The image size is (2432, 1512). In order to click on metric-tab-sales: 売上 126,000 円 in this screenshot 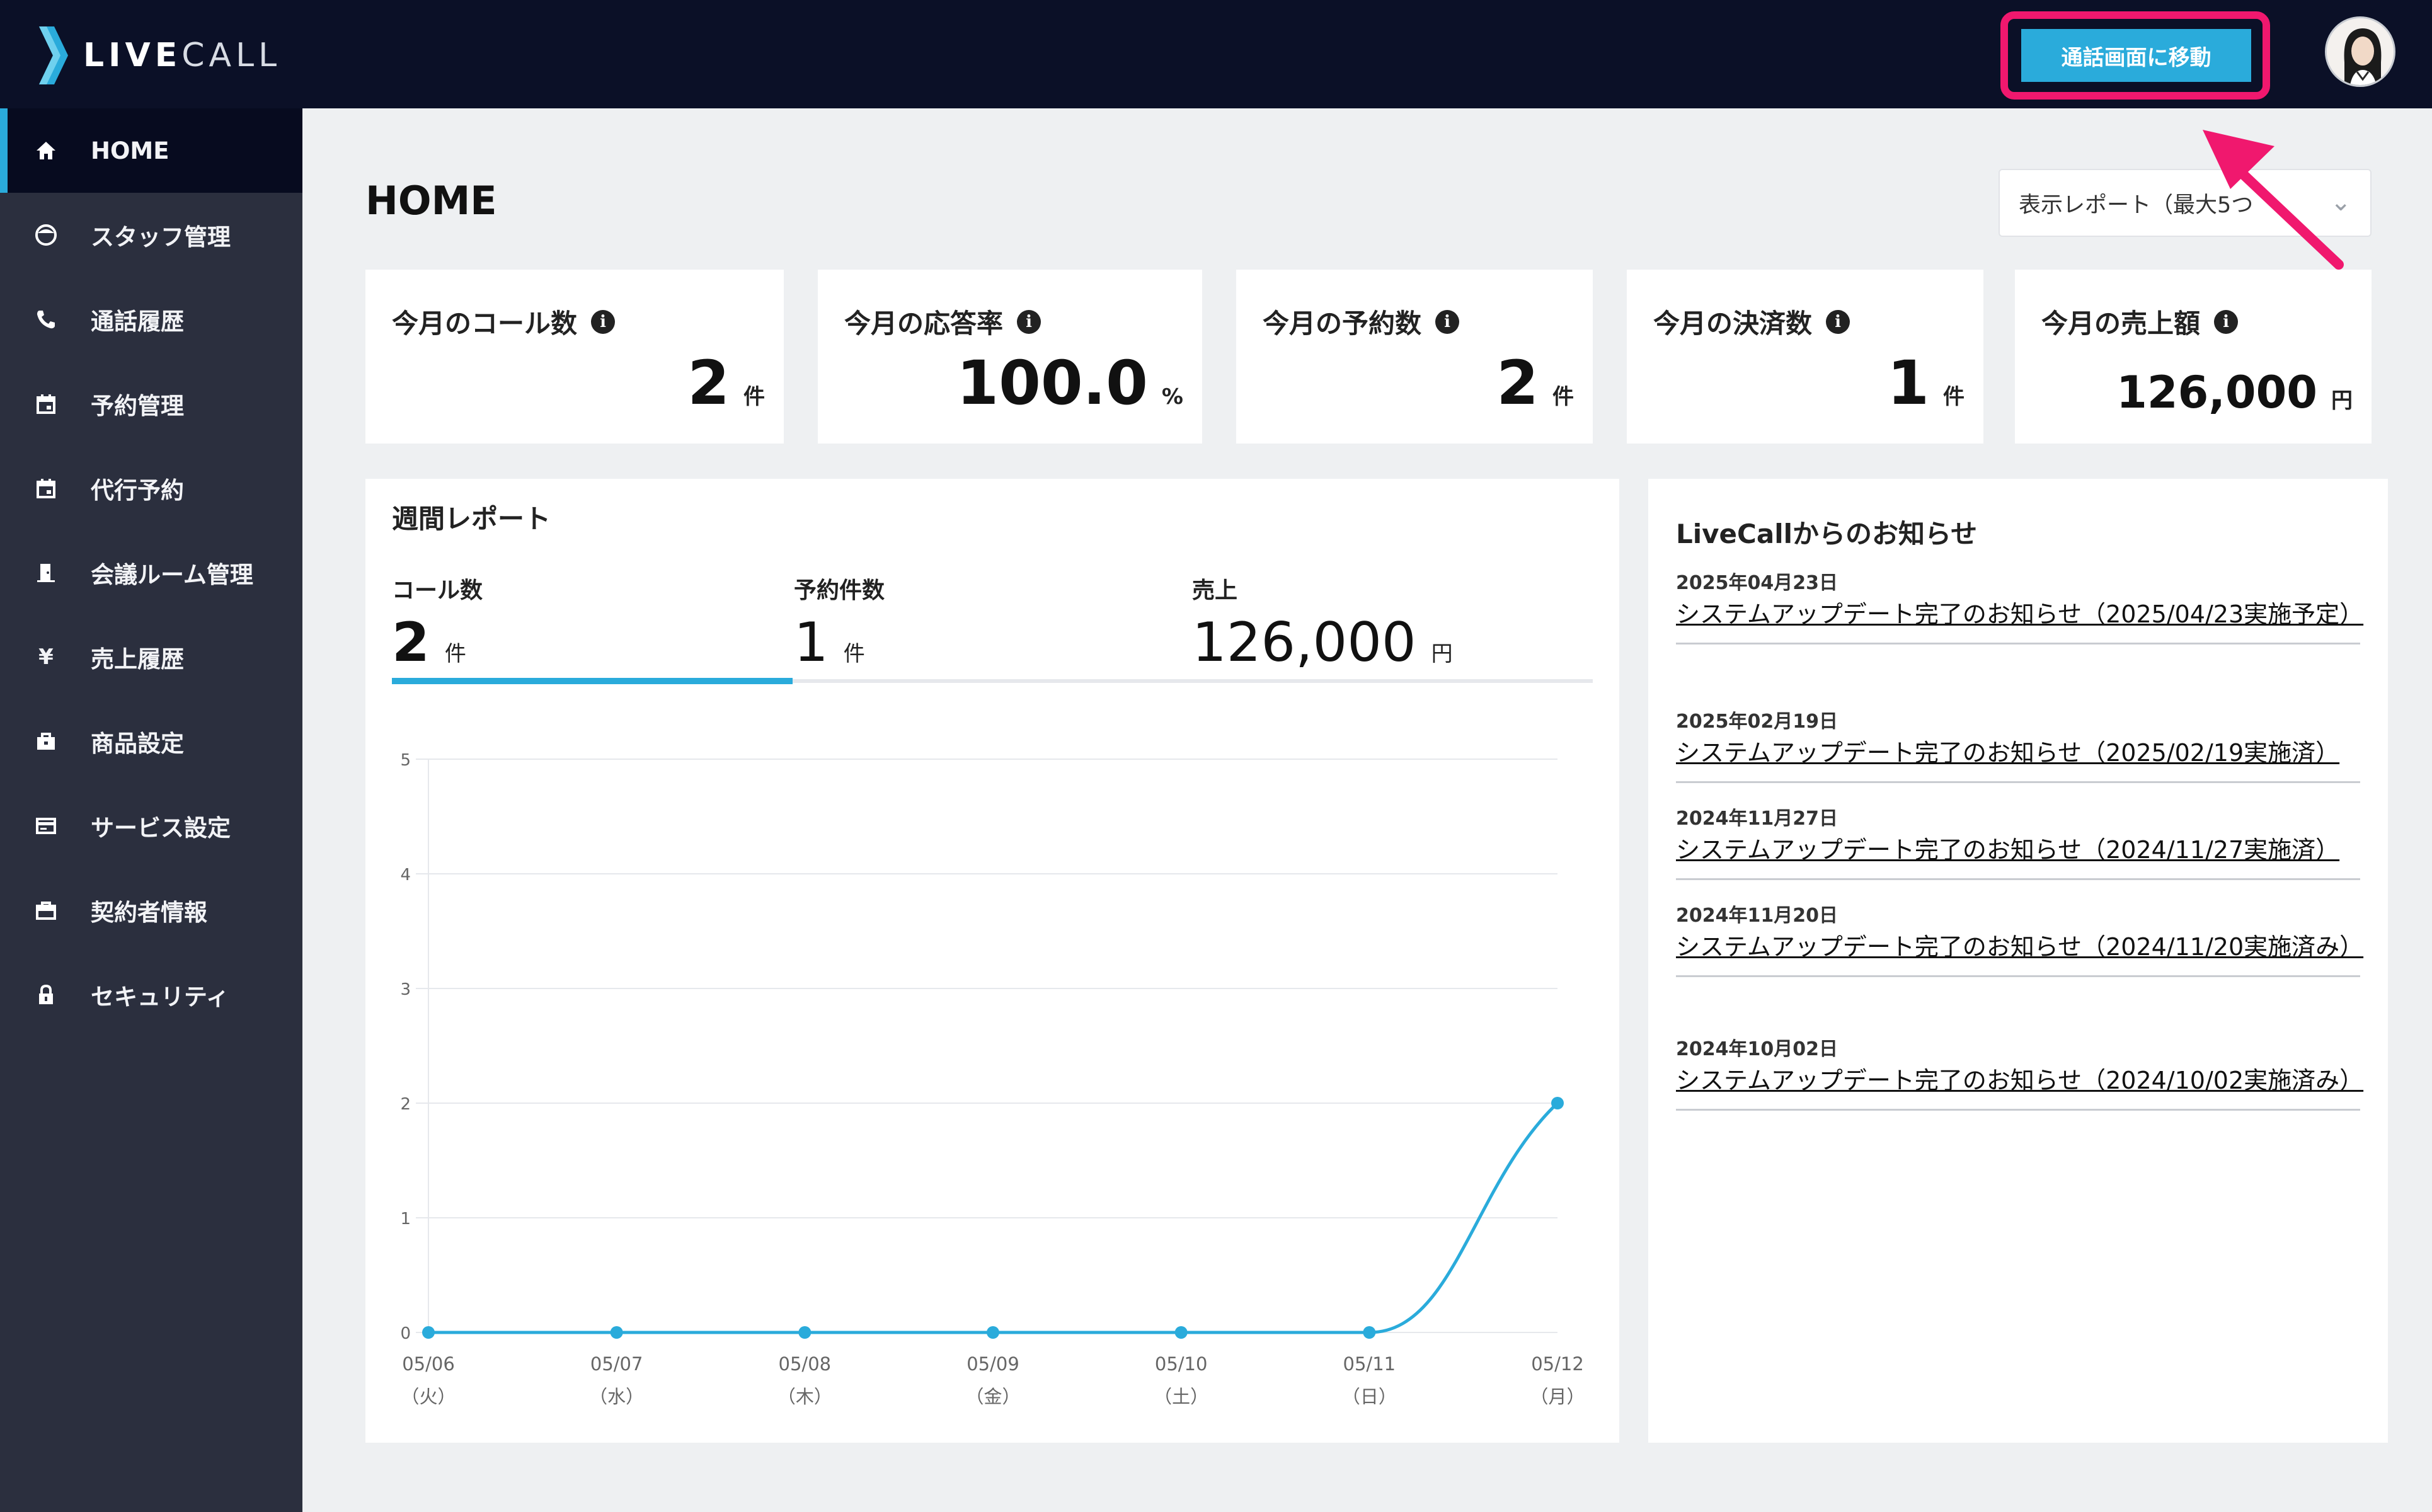, I will do `click(1323, 623)`.